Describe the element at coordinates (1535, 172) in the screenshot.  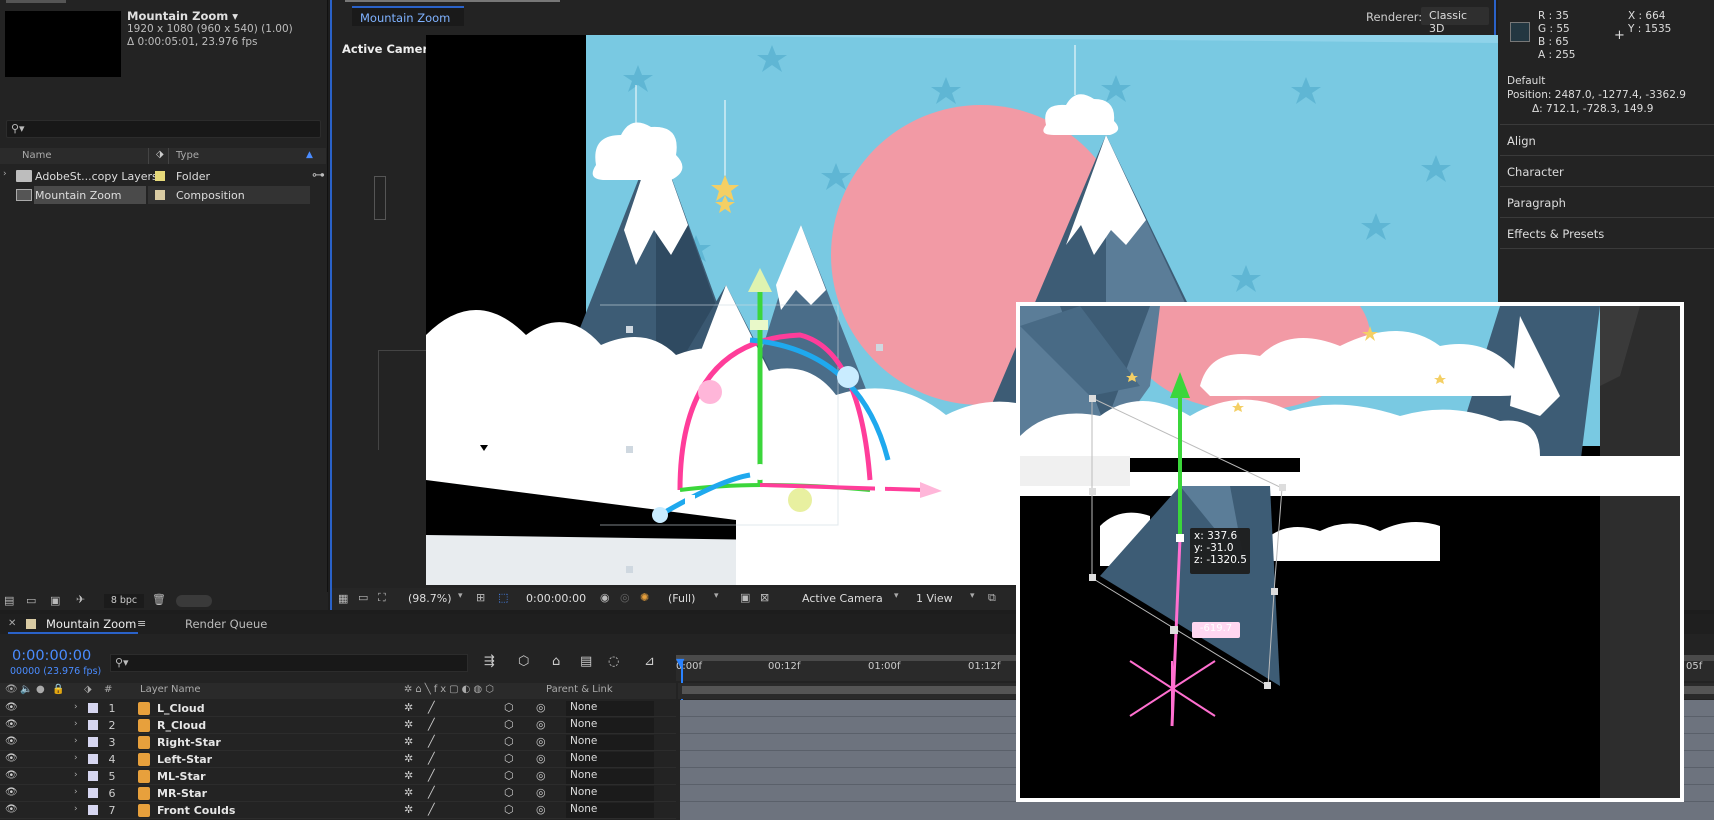
I see `panel-character: Character` at that location.